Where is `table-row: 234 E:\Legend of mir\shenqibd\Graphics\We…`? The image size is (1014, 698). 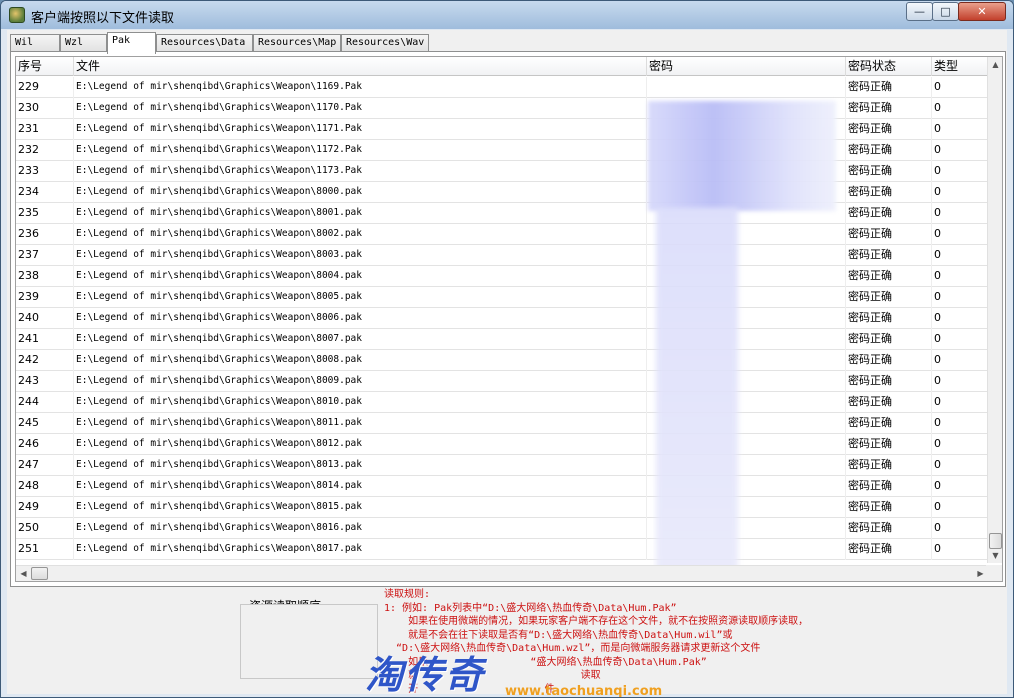
table-row: 234 E:\Legend of mir\shenqibd\Graphics\We… is located at coordinates (502, 192).